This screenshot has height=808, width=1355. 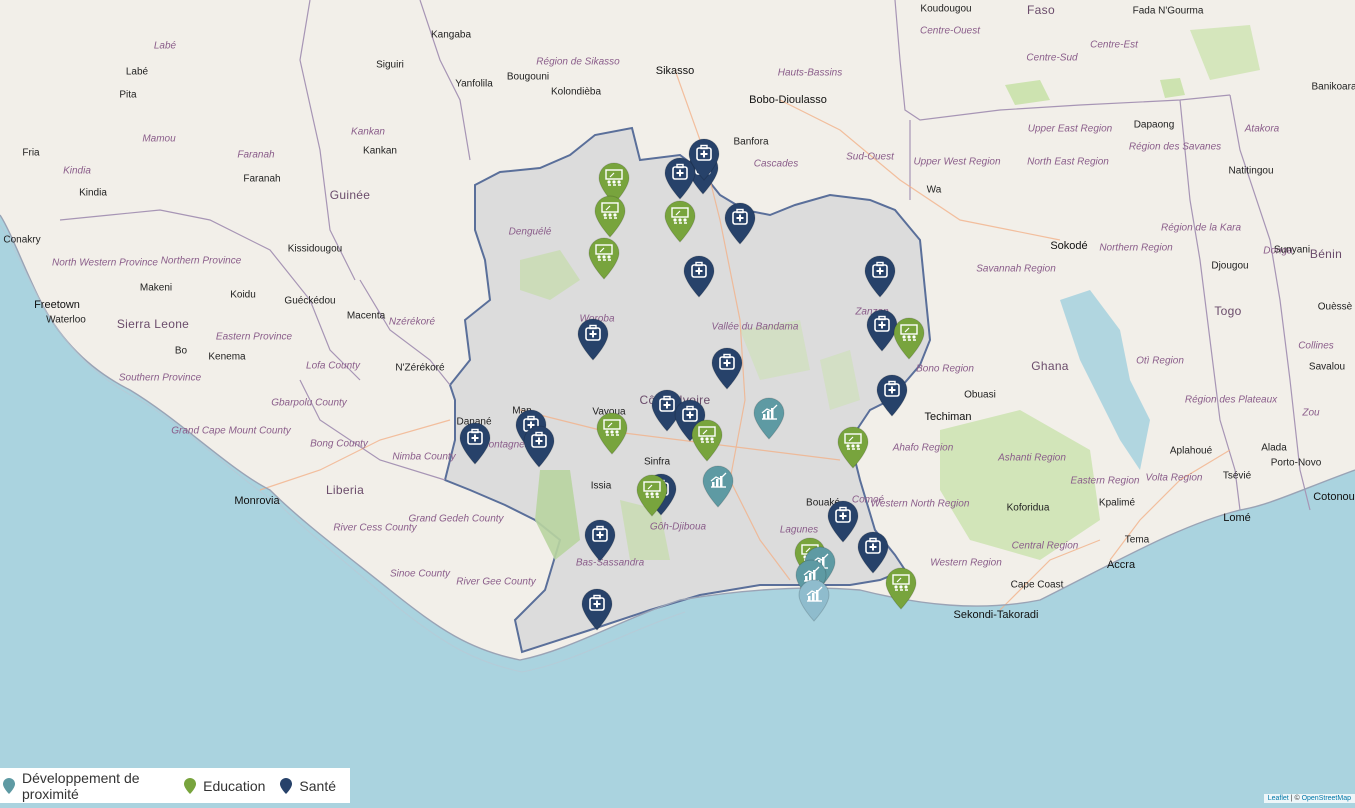 I want to click on legend-item: Santé, so click(x=307, y=786).